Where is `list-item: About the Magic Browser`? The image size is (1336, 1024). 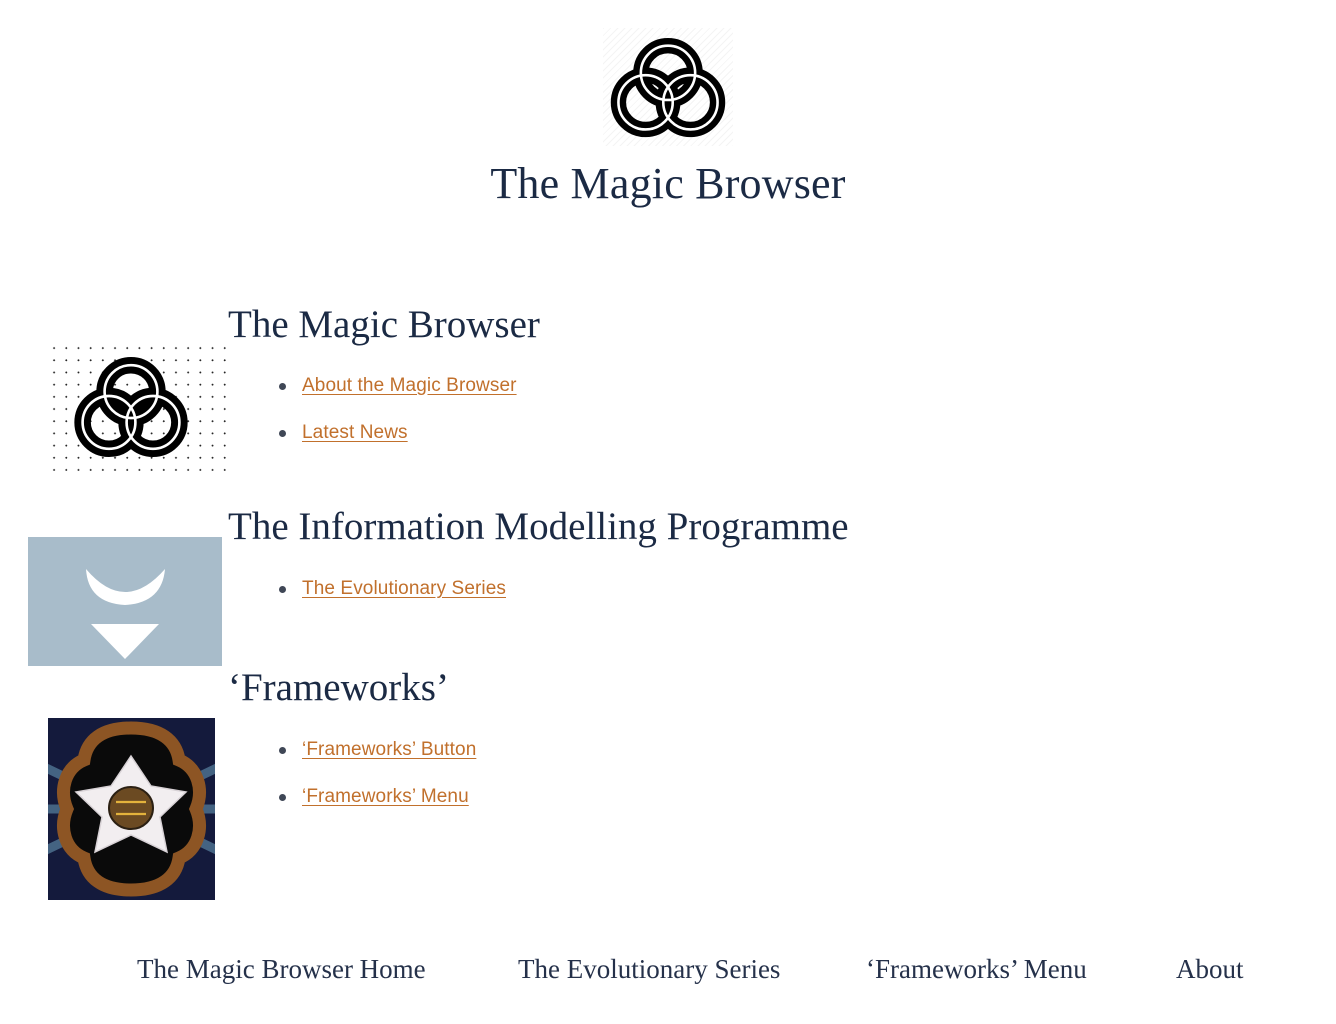 list-item: About the Magic Browser is located at coordinates (396, 386).